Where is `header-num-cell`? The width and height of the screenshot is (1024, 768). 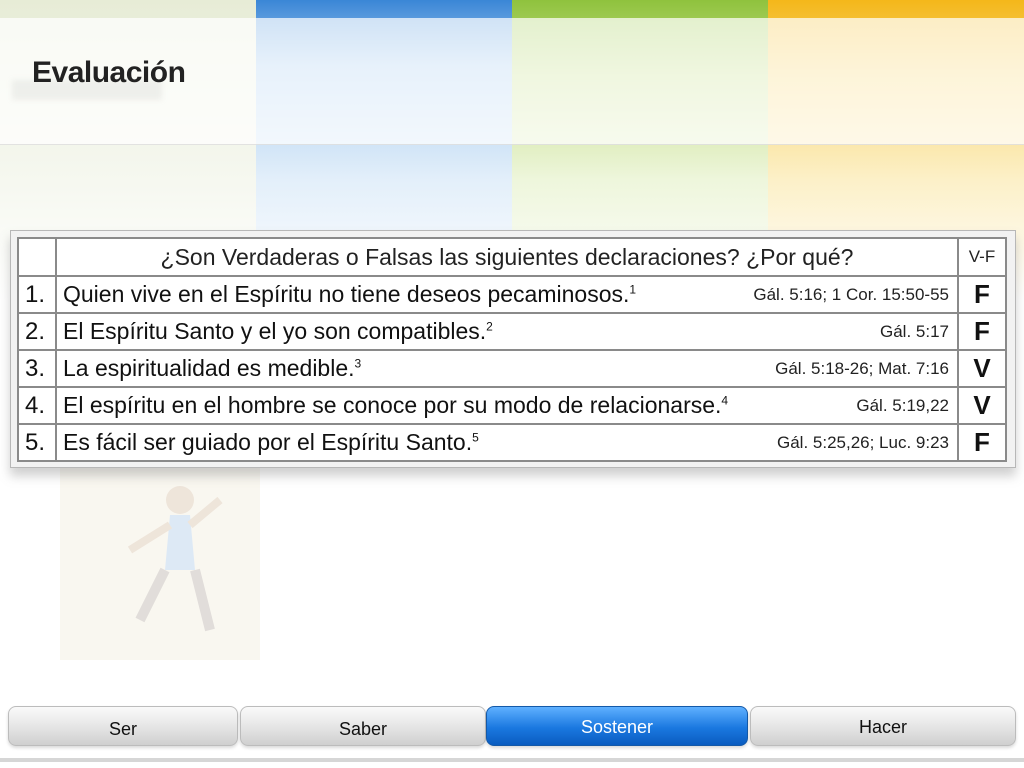 header-num-cell is located at coordinates (37, 257).